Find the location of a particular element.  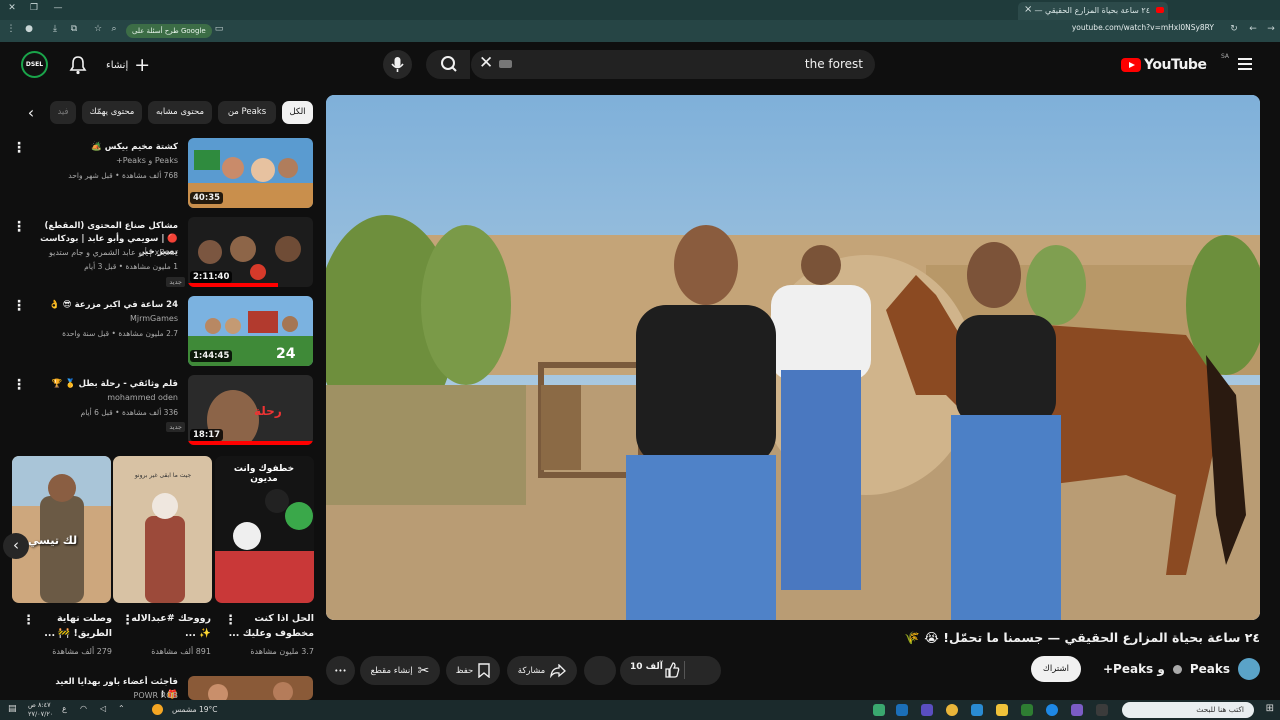

chip-all: الكل is located at coordinates (297, 112).